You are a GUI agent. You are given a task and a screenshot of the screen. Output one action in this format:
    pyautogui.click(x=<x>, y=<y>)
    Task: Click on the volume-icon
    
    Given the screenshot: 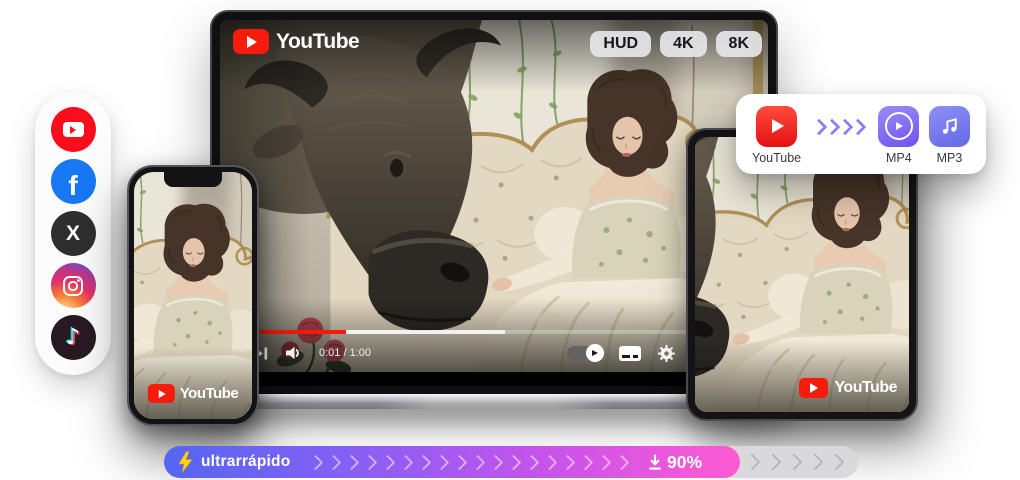 What is the action you would take?
    pyautogui.click(x=292, y=353)
    